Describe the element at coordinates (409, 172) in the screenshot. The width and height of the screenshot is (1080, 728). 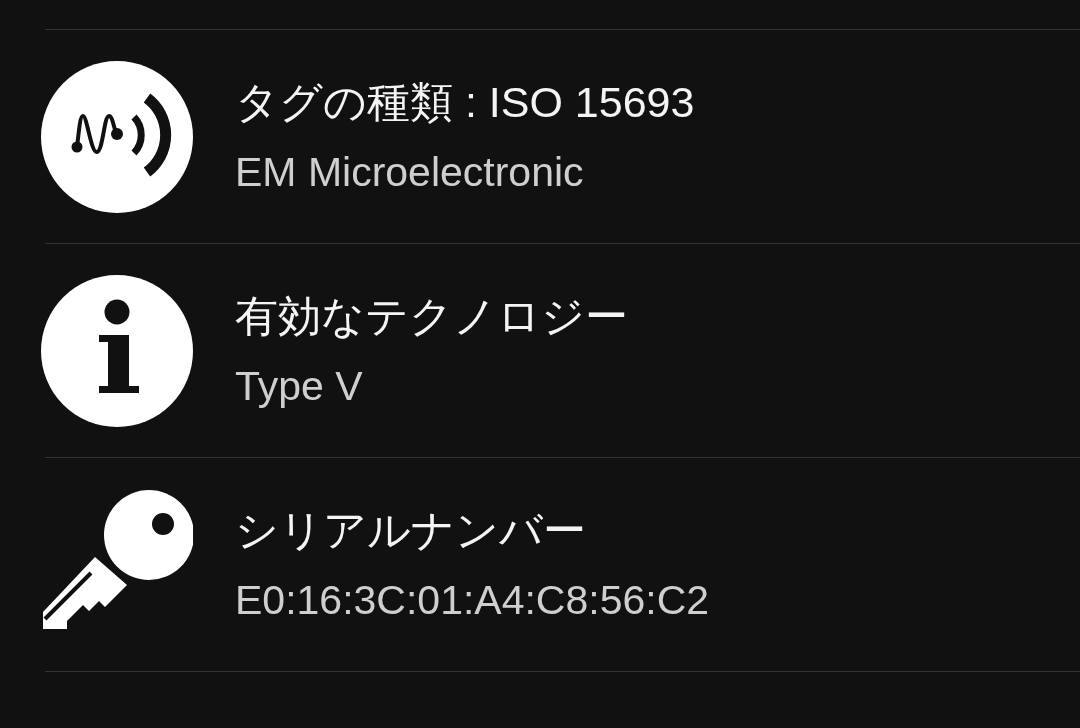
I see `row-value: EM Microelectronic` at that location.